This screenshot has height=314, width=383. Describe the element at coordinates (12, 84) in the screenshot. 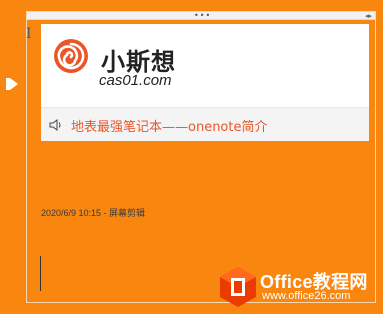

I see `paragraph-handle` at that location.